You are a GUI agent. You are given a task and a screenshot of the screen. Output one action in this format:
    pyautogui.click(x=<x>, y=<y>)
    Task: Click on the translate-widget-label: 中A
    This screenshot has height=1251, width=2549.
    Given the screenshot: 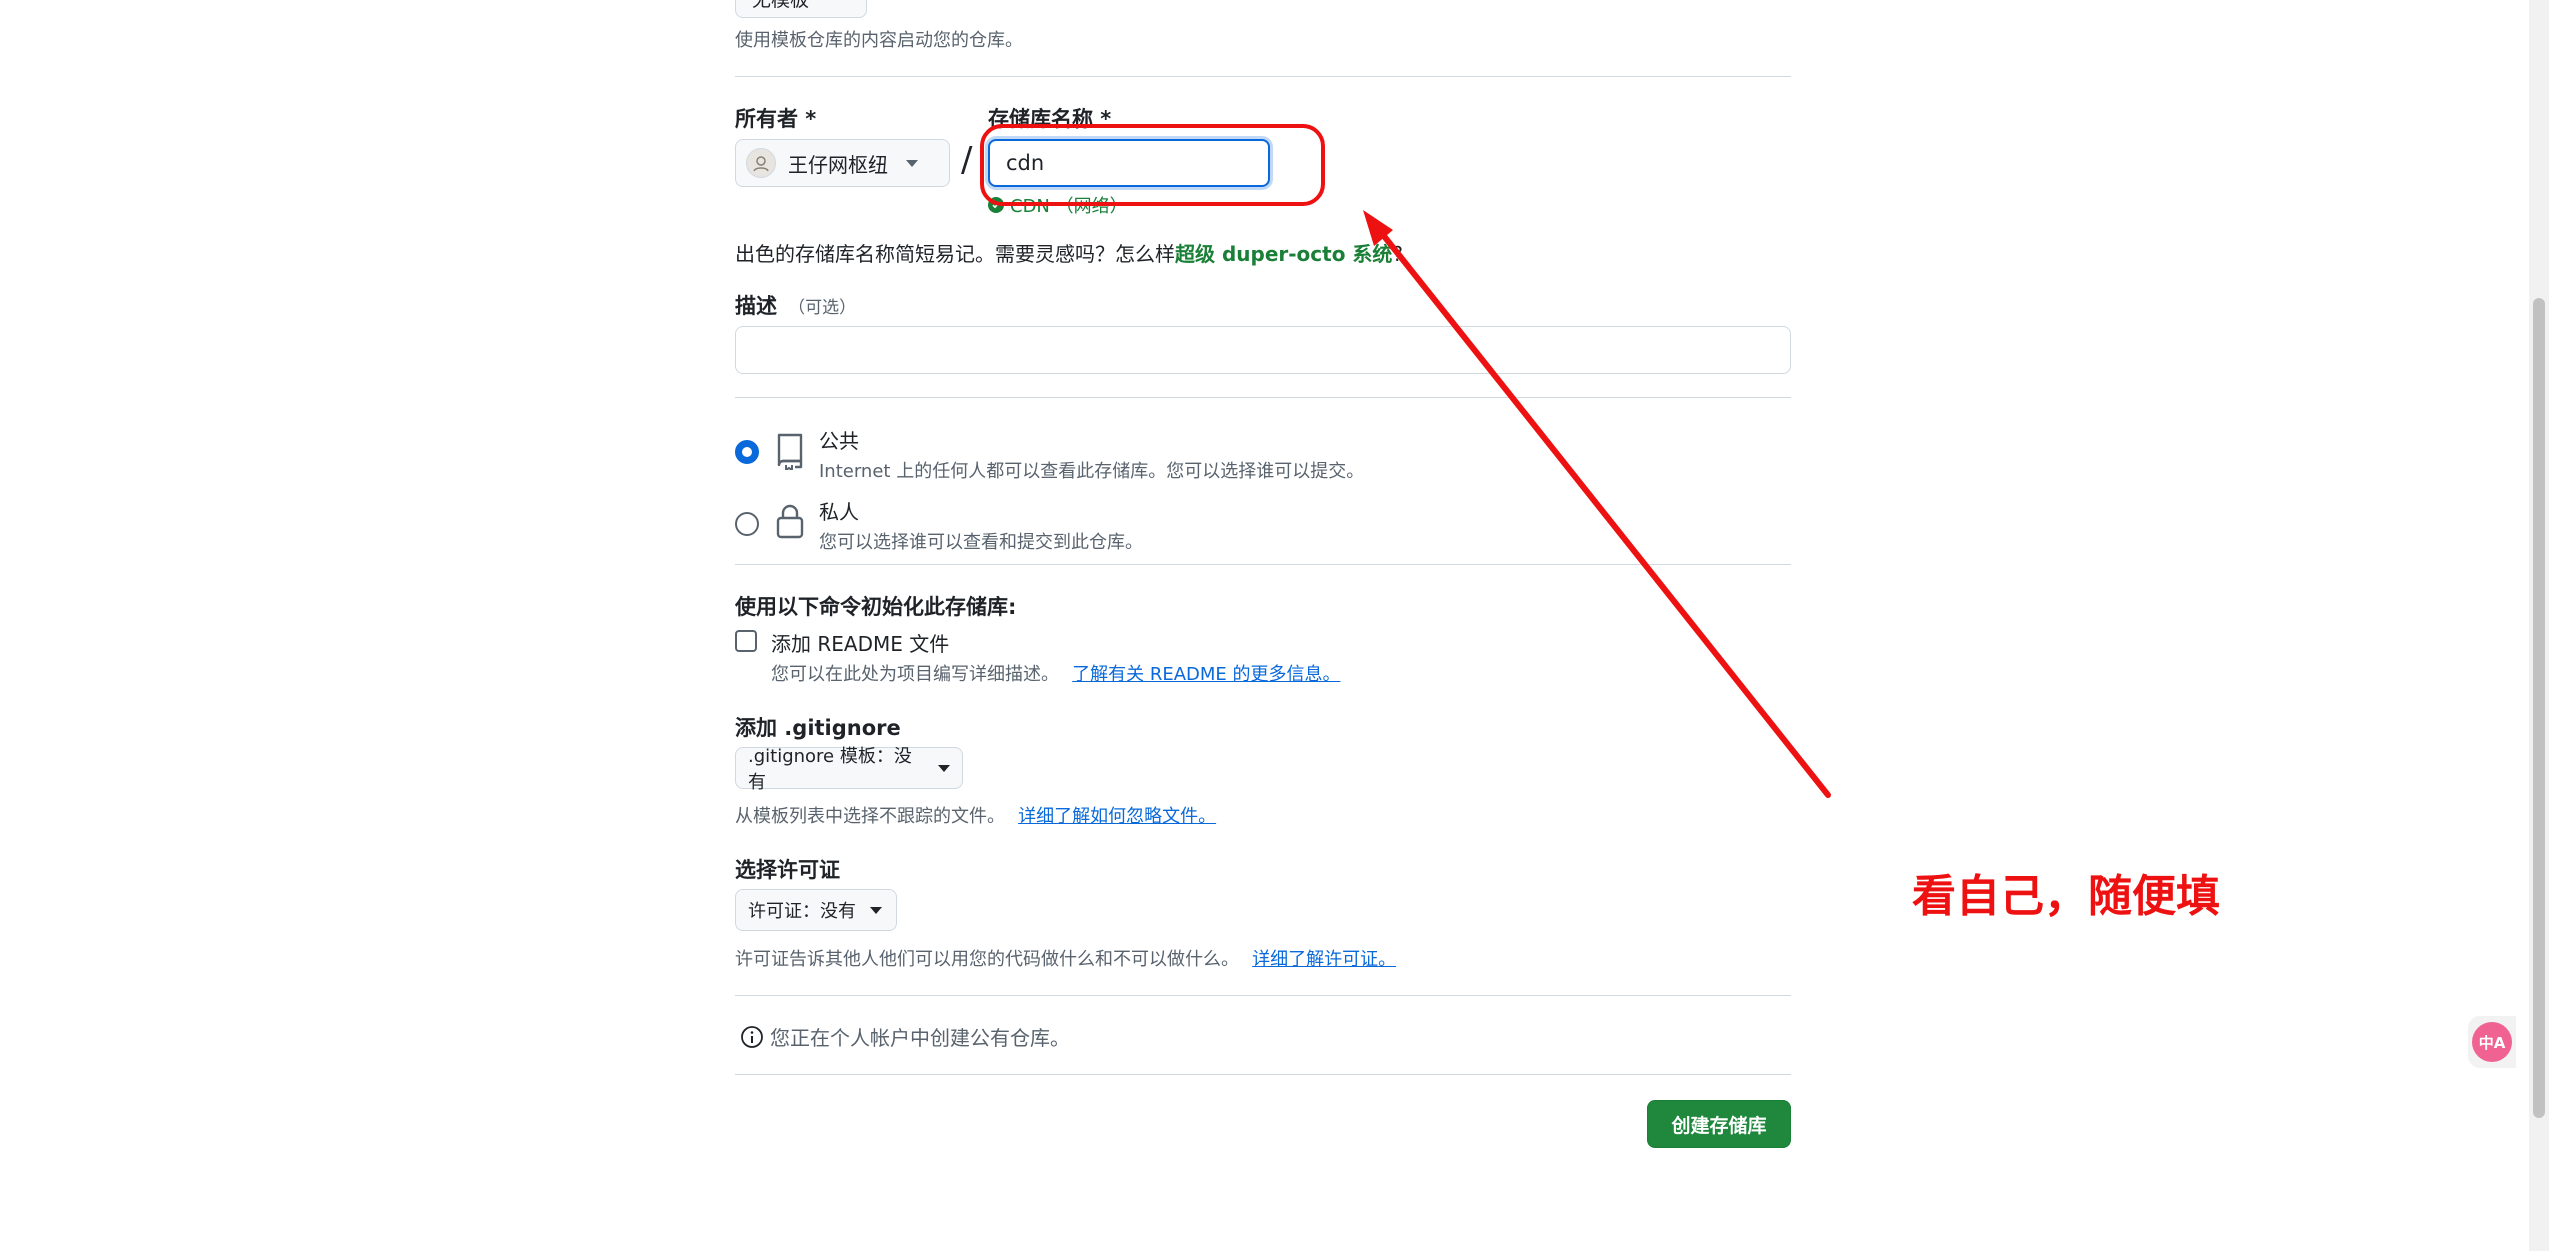 What is the action you would take?
    pyautogui.click(x=2492, y=1042)
    